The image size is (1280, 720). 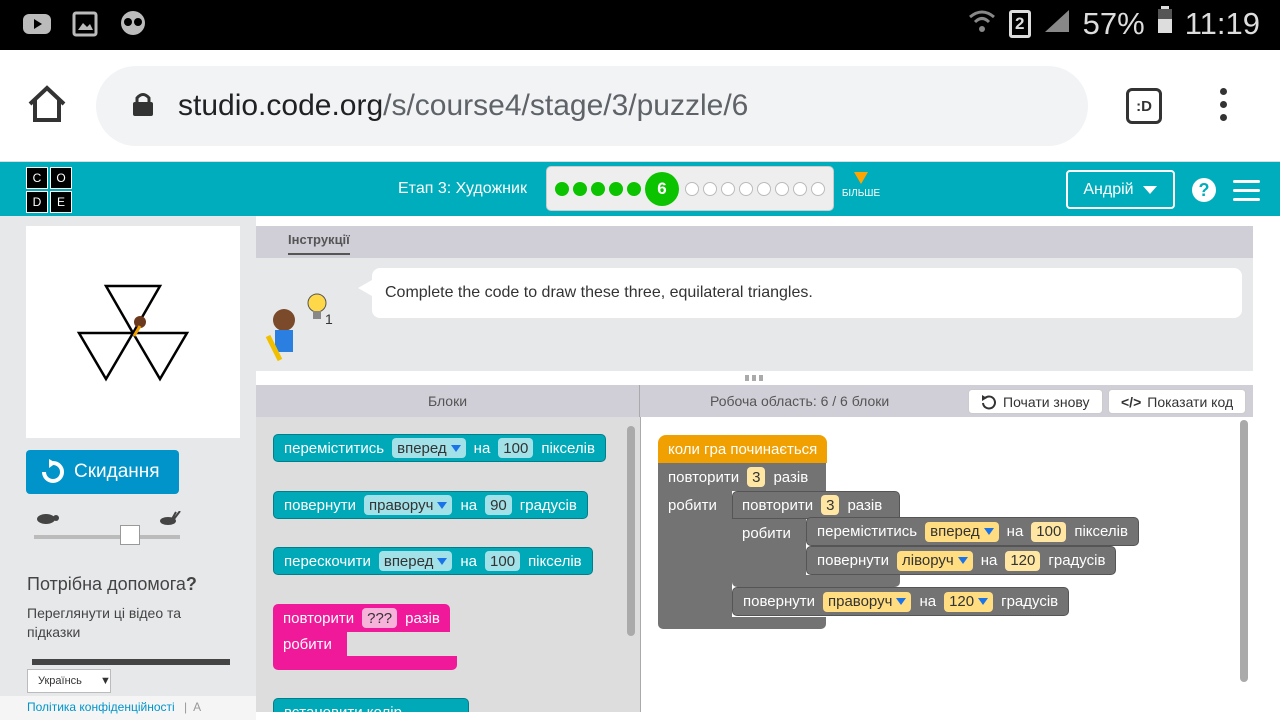 I want to click on toolbox-scrollbar, so click(x=631, y=531).